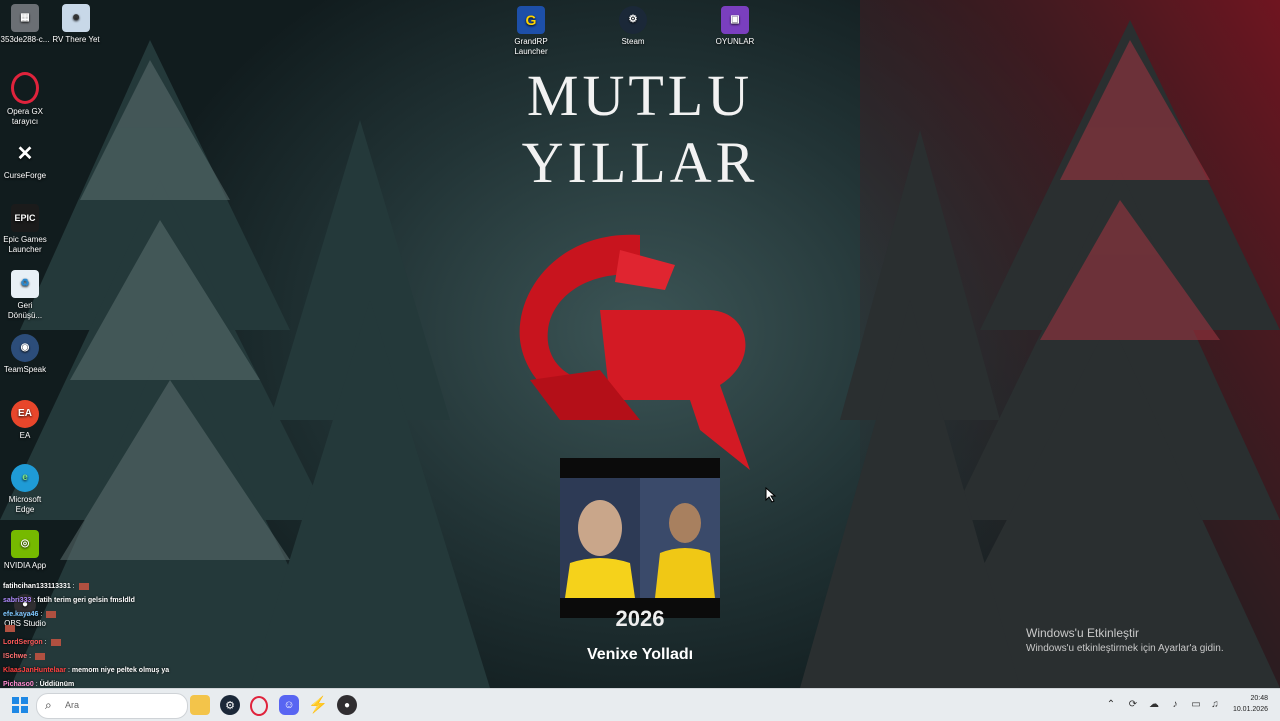 This screenshot has height=721, width=1280. Describe the element at coordinates (25, 544) in the screenshot. I see `nvidia-icon: ◎` at that location.